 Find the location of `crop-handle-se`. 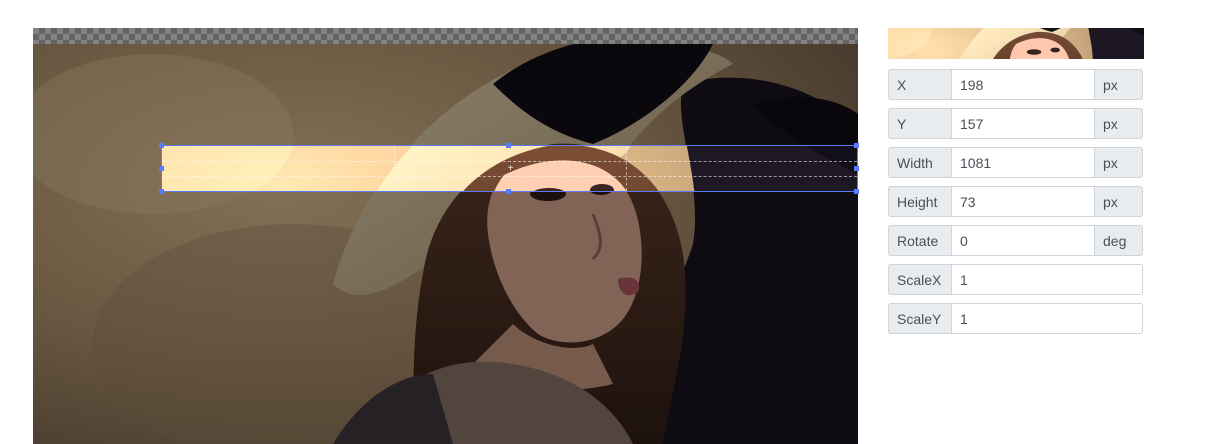

crop-handle-se is located at coordinates (856, 191).